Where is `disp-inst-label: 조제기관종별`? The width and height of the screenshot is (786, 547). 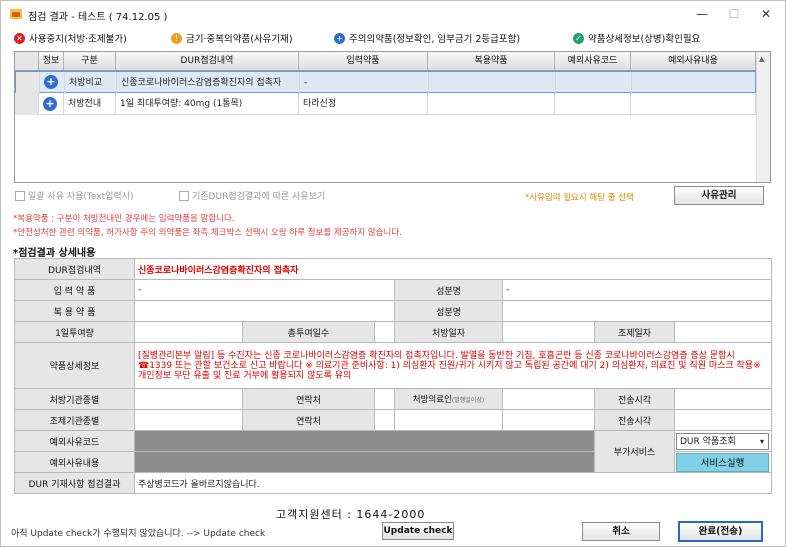
disp-inst-label: 조제기관종별 is located at coordinates (74, 420).